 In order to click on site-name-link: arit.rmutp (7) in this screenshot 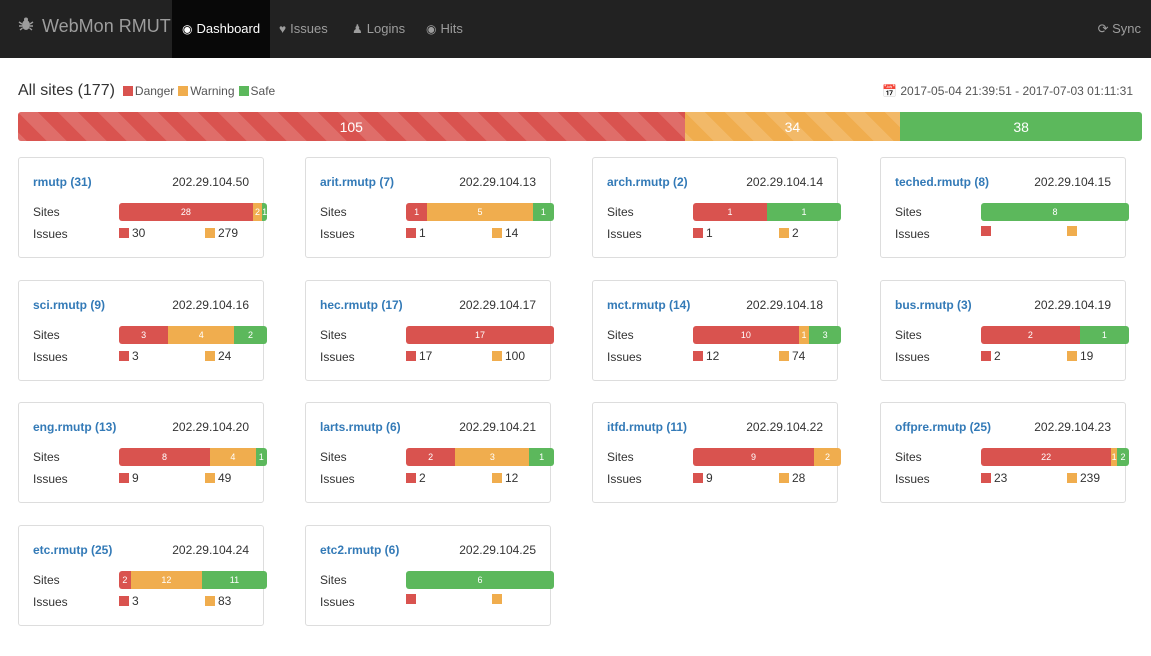, I will do `click(357, 182)`.